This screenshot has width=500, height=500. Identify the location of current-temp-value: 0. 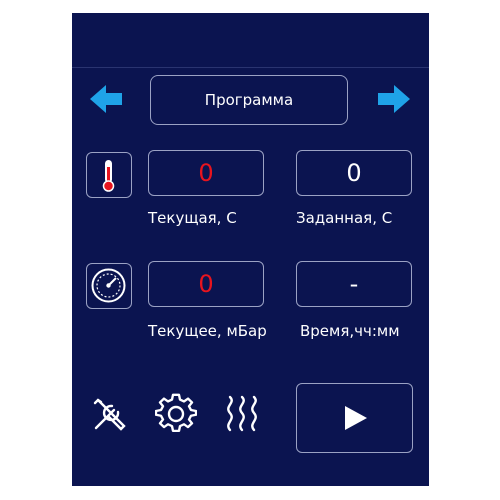
(206, 173).